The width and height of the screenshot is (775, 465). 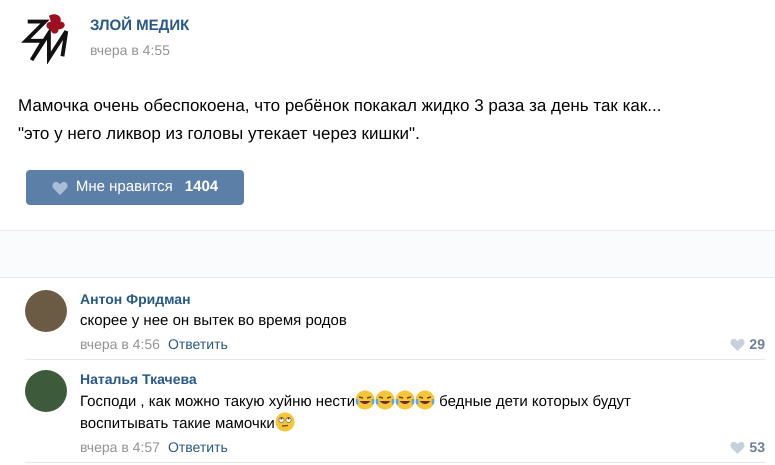 I want to click on like-button: Мне нравится 1404, so click(x=135, y=187).